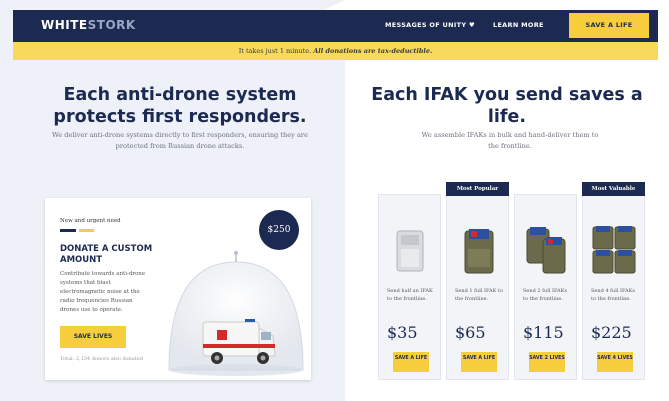 Image resolution: width=669 pixels, height=401 pixels. Describe the element at coordinates (90, 221) in the screenshot. I see `urgent-label: New and urgent need` at that location.